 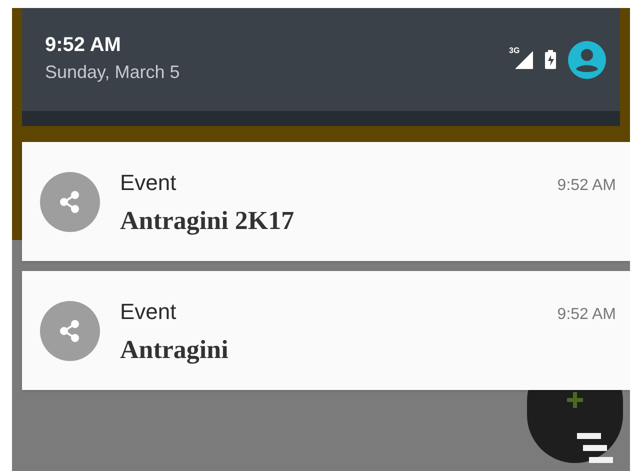 What do you see at coordinates (83, 44) in the screenshot?
I see `clock-time: 9:52 AM` at bounding box center [83, 44].